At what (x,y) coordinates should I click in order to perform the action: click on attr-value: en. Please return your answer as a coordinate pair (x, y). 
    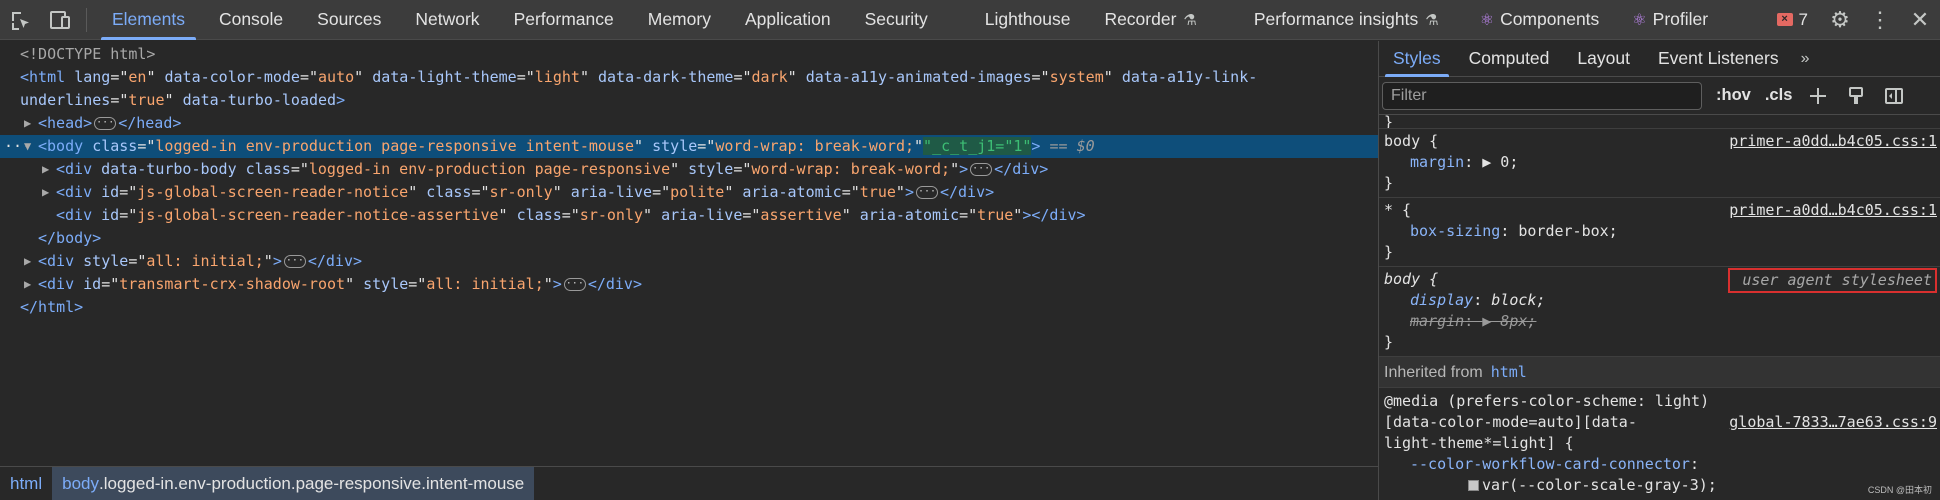
    Looking at the image, I should click on (137, 77).